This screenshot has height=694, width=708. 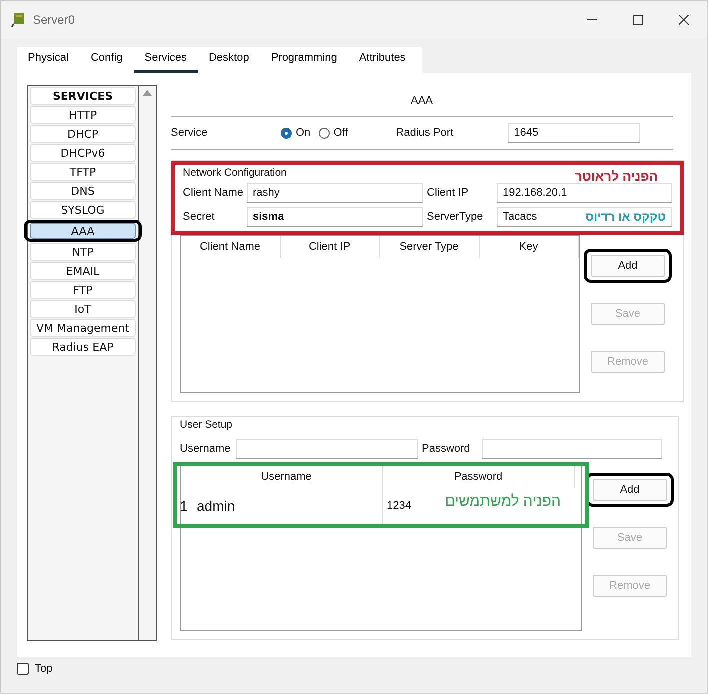 What do you see at coordinates (83, 210) in the screenshot?
I see `sidebar-item: SYSLOG` at bounding box center [83, 210].